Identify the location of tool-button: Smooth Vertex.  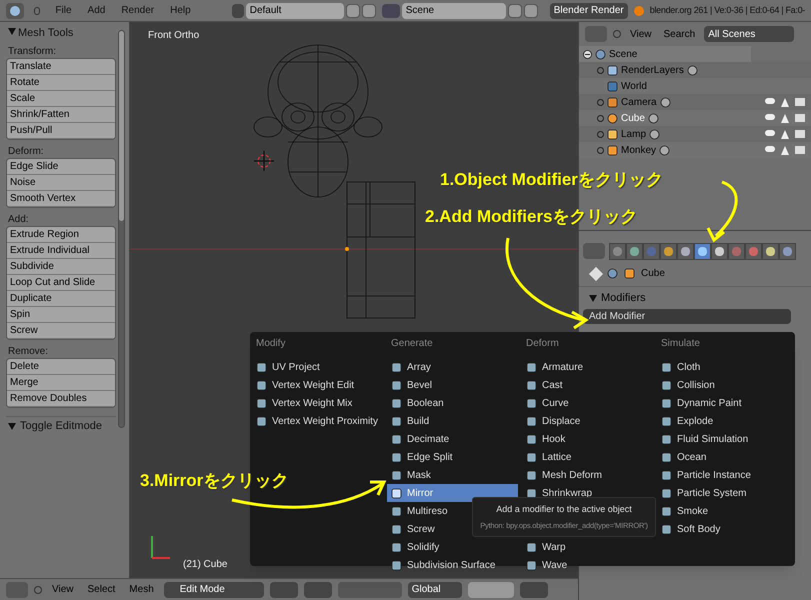
(61, 199).